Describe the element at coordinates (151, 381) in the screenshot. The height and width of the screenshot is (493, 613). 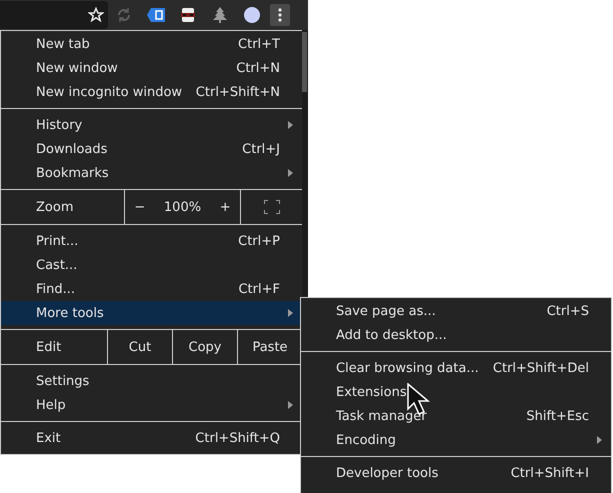
I see `menu-item: Settings` at that location.